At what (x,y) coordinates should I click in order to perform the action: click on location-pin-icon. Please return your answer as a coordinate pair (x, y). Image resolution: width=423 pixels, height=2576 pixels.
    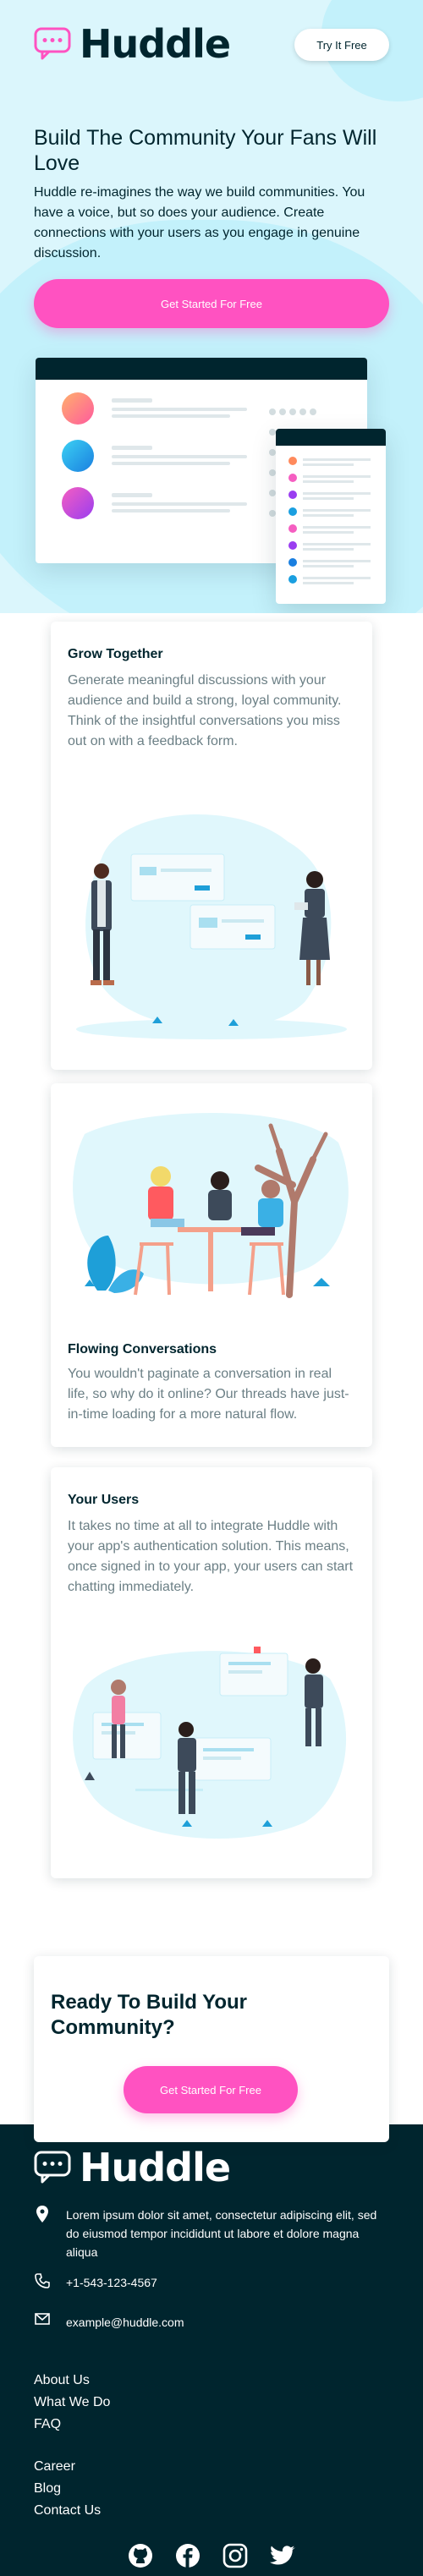
    Looking at the image, I should click on (42, 2233).